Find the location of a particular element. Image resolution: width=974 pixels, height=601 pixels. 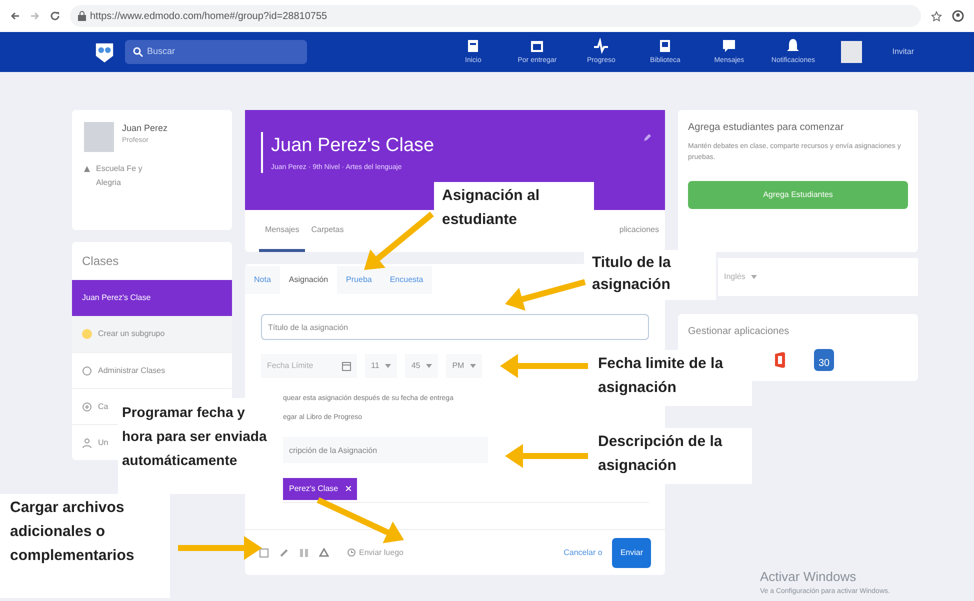

profile-name: Juan Perez is located at coordinates (145, 128).